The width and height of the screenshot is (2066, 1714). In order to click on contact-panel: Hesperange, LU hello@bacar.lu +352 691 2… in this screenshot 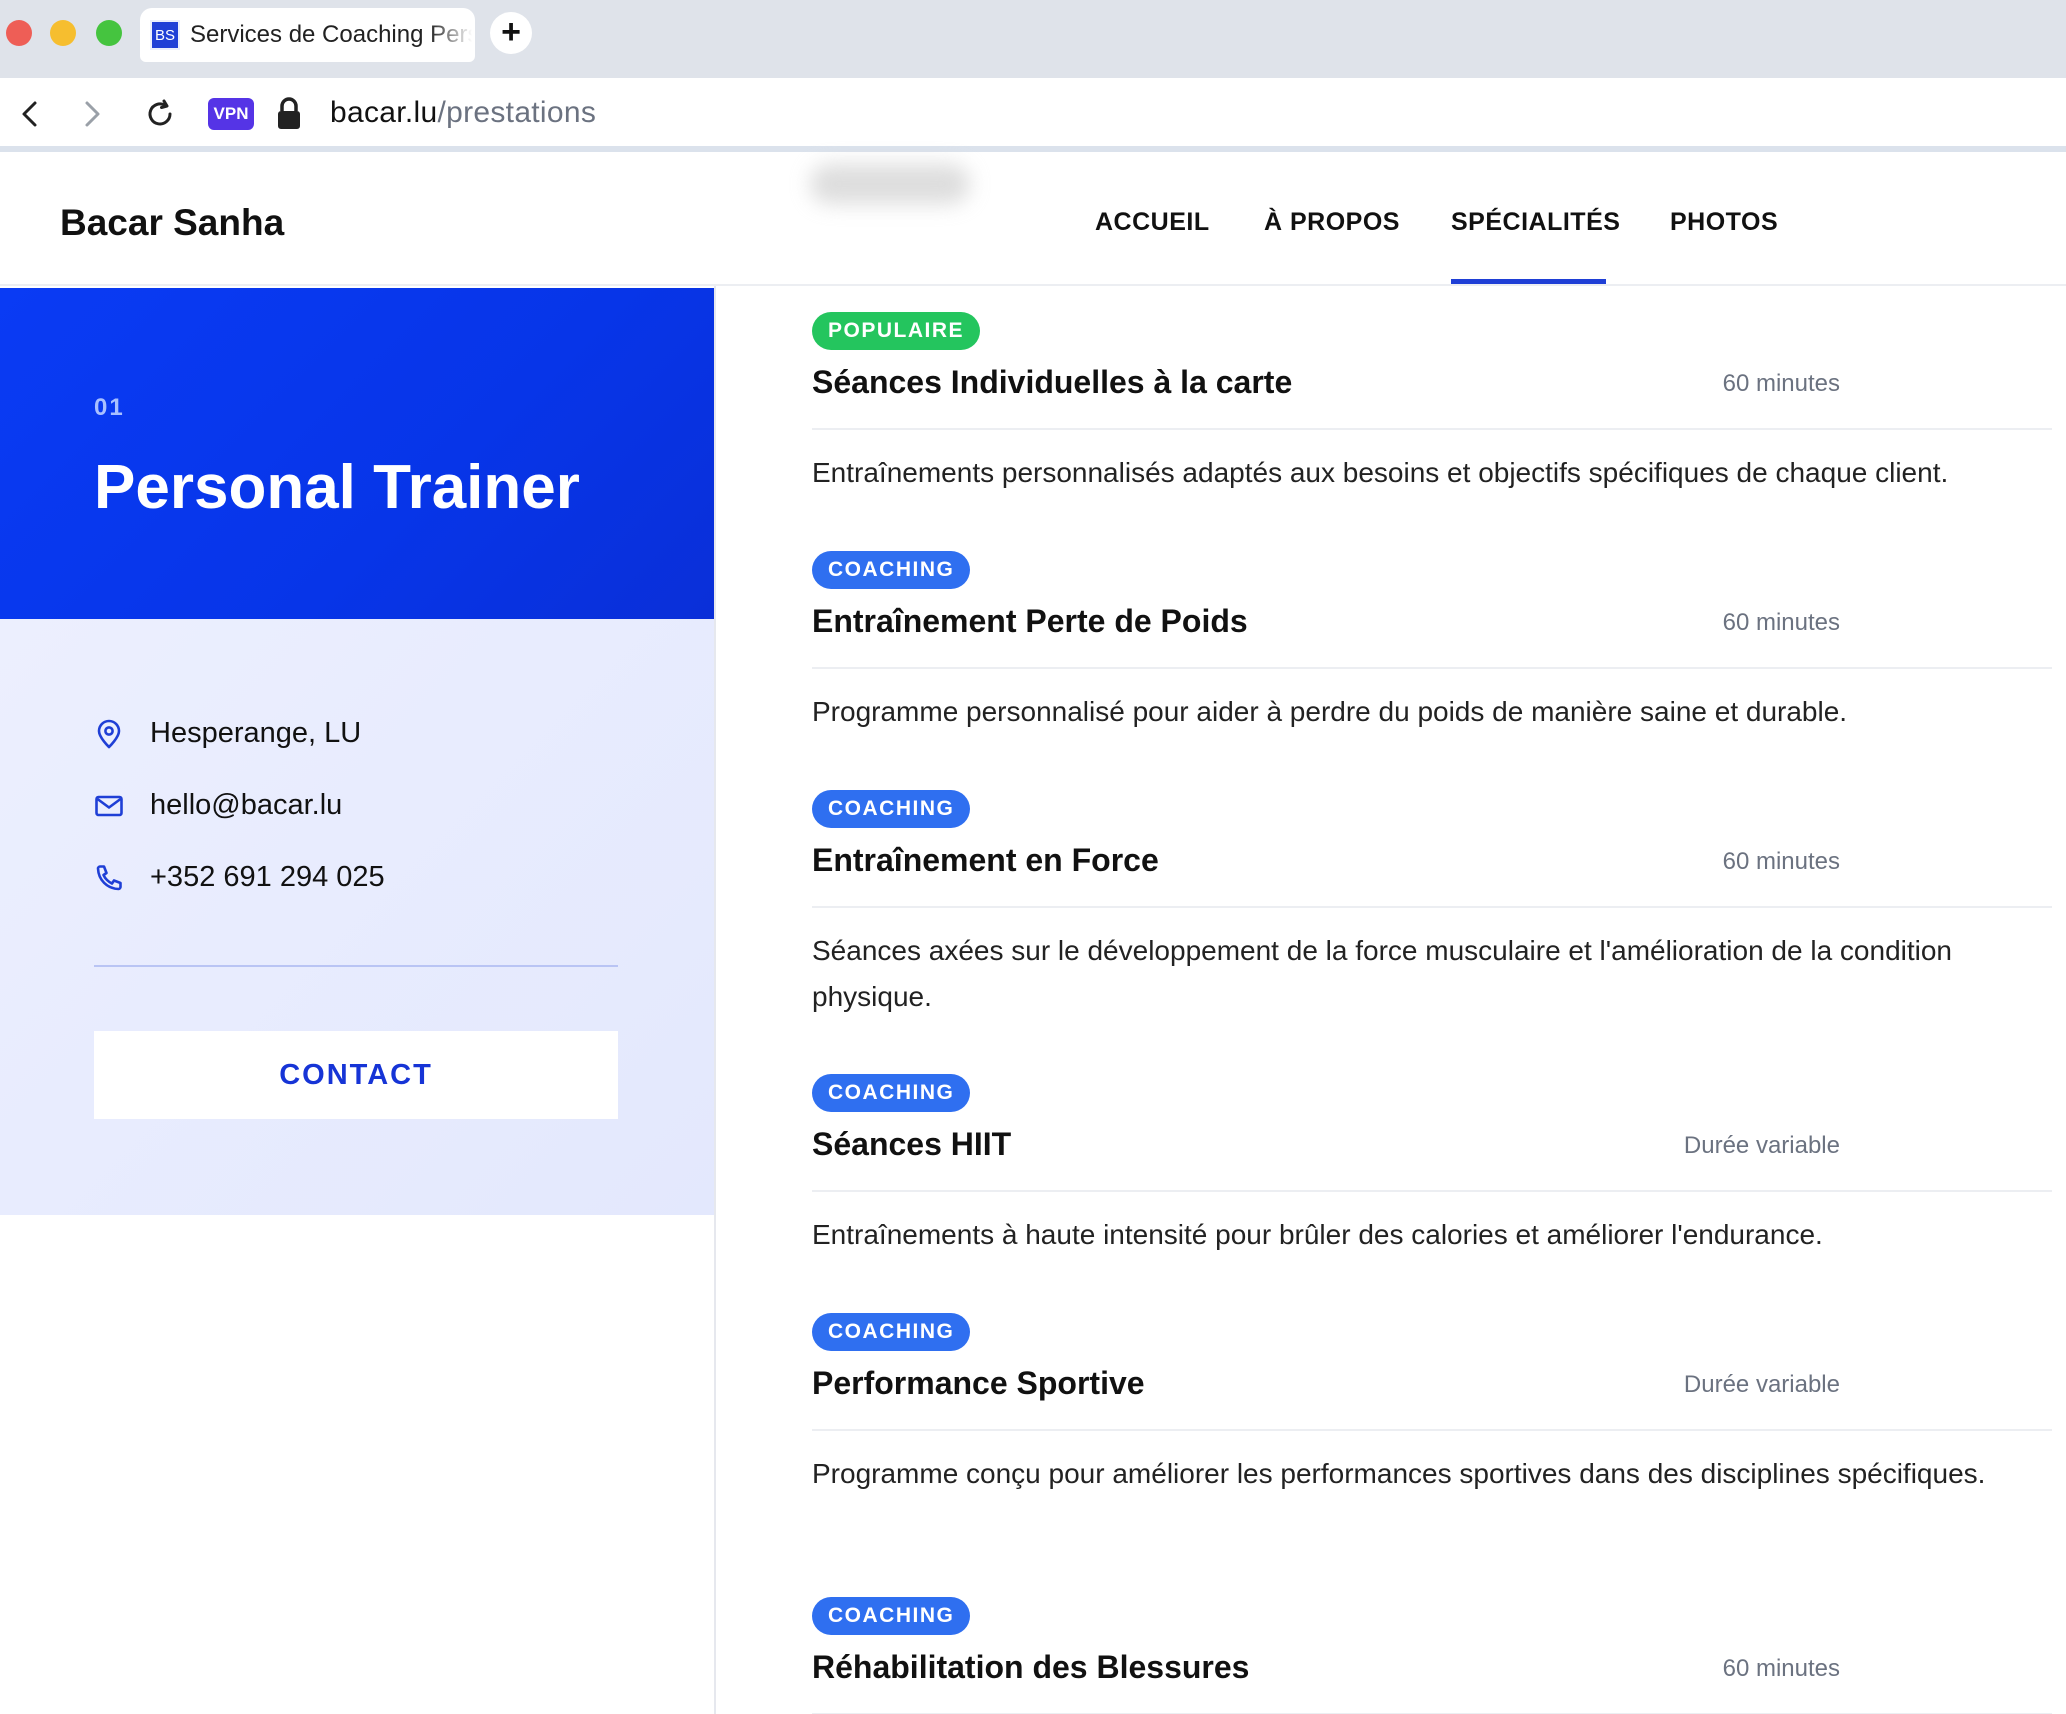, I will do `click(357, 917)`.